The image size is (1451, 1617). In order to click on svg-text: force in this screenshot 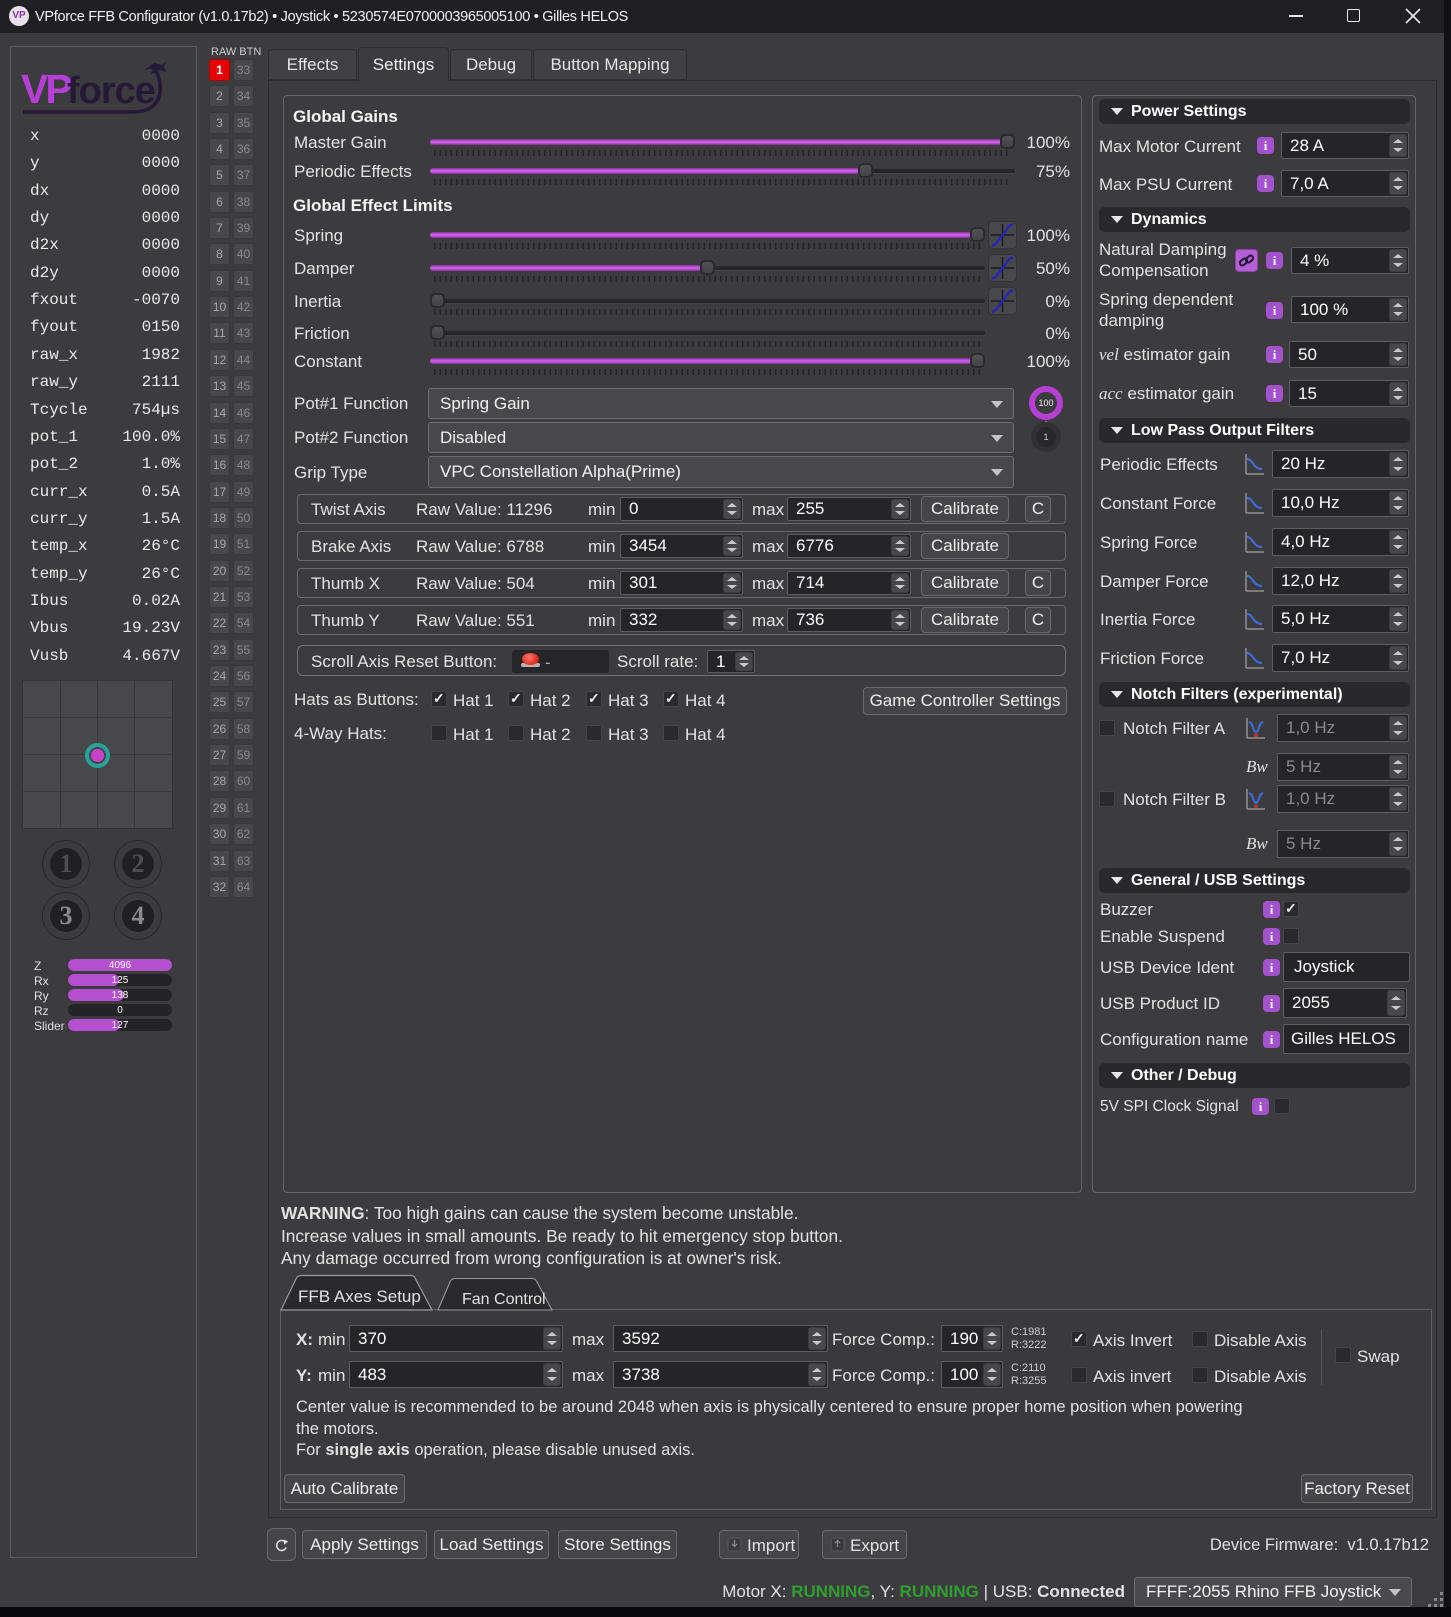, I will do `click(111, 91)`.